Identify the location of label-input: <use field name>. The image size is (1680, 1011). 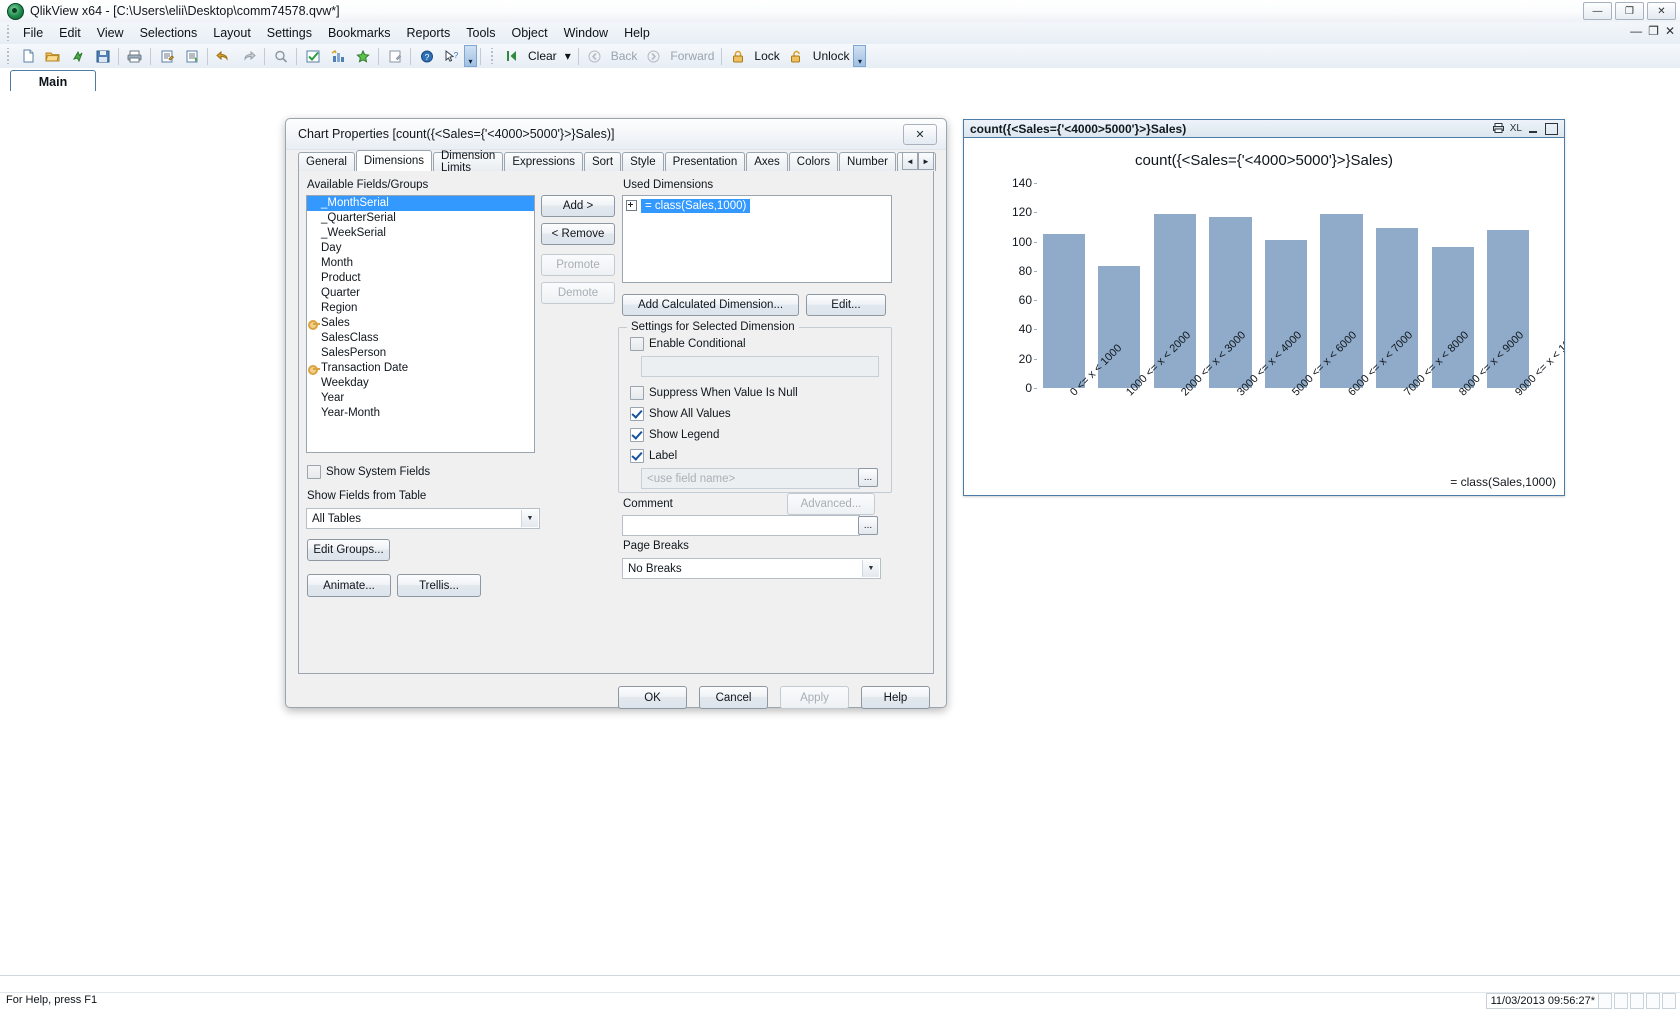
(750, 478).